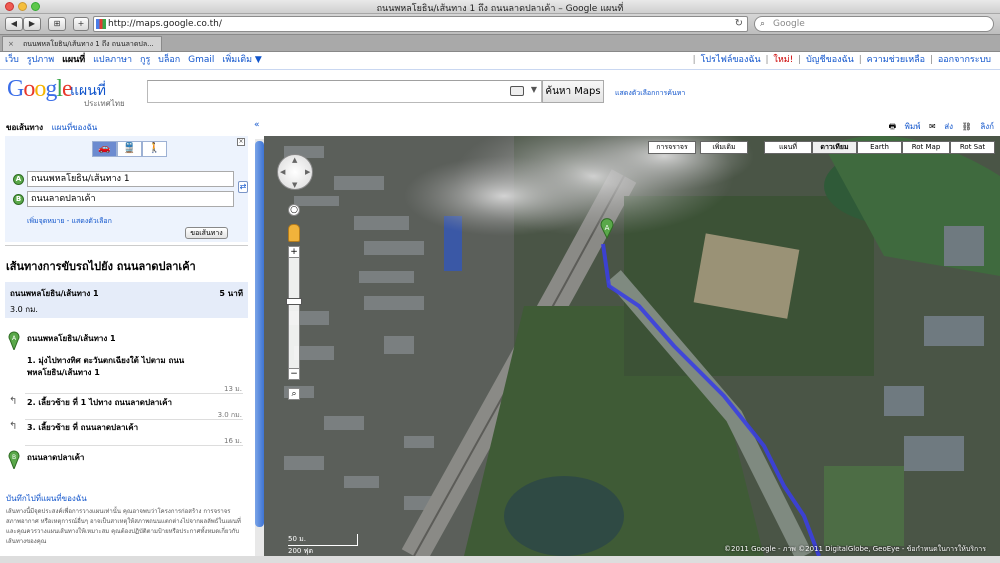 The width and height of the screenshot is (1000, 563). Describe the element at coordinates (101, 24) in the screenshot. I see `google-favicon-icon` at that location.